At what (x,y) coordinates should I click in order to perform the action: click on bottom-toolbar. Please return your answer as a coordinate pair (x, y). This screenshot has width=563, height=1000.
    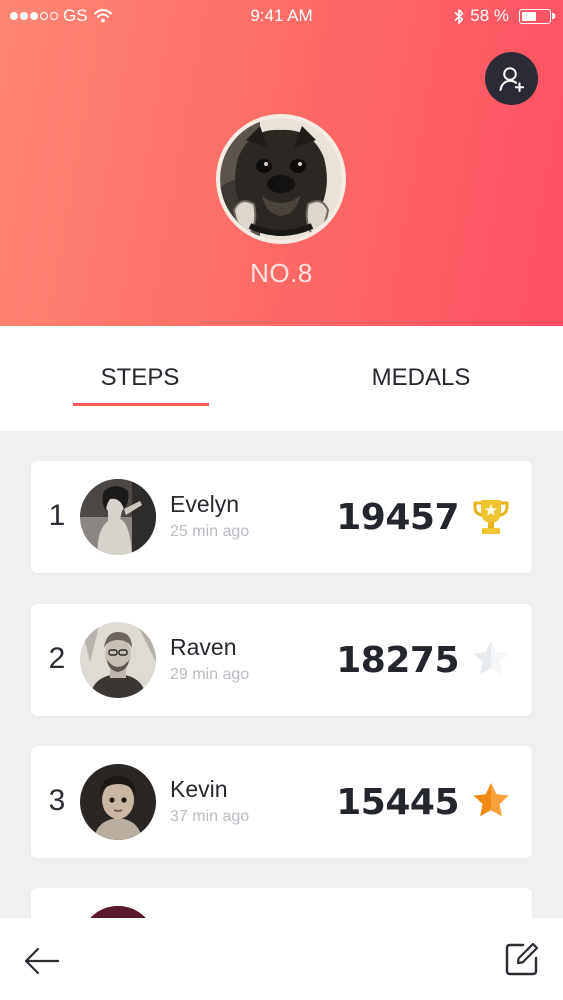
    Looking at the image, I should click on (281, 959).